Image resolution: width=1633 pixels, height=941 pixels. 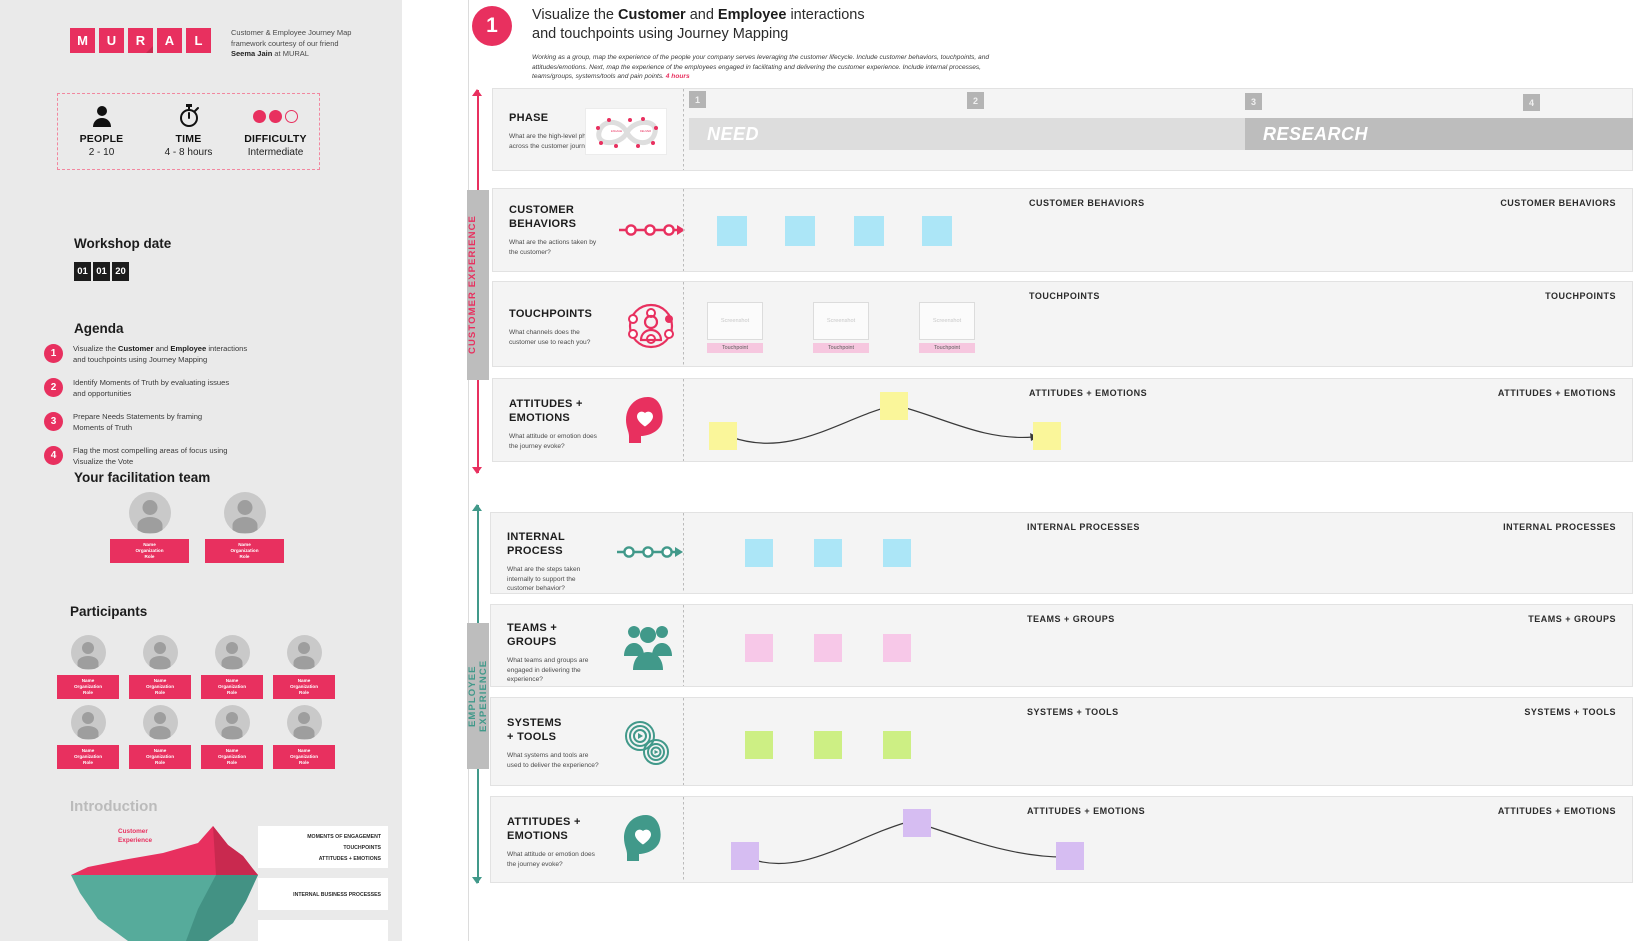 What do you see at coordinates (102, 393) in the screenshot?
I see `agenda-2-line2: and opportunities` at bounding box center [102, 393].